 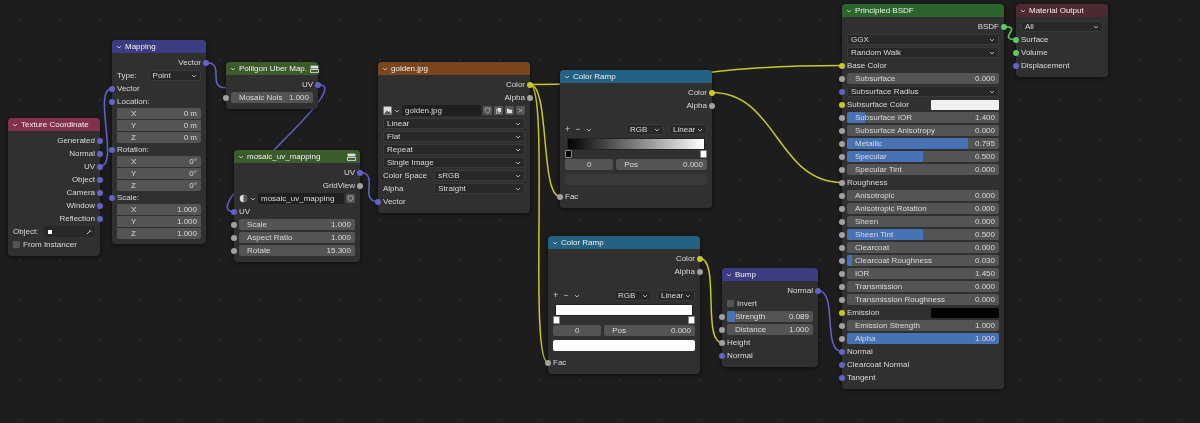 I want to click on dropdown: Flat, so click(x=454, y=136).